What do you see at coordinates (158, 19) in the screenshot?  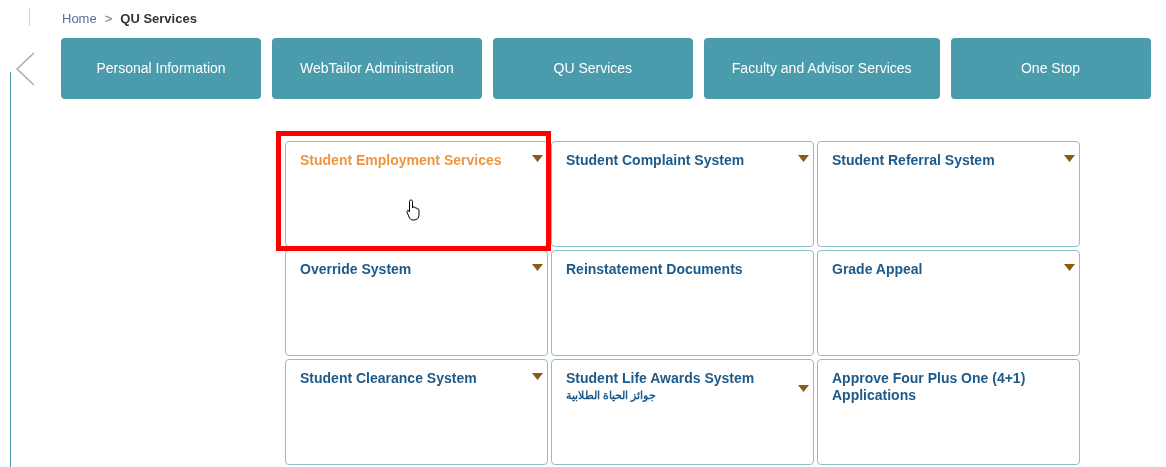 I see `breadcrumb-current: QU Services` at bounding box center [158, 19].